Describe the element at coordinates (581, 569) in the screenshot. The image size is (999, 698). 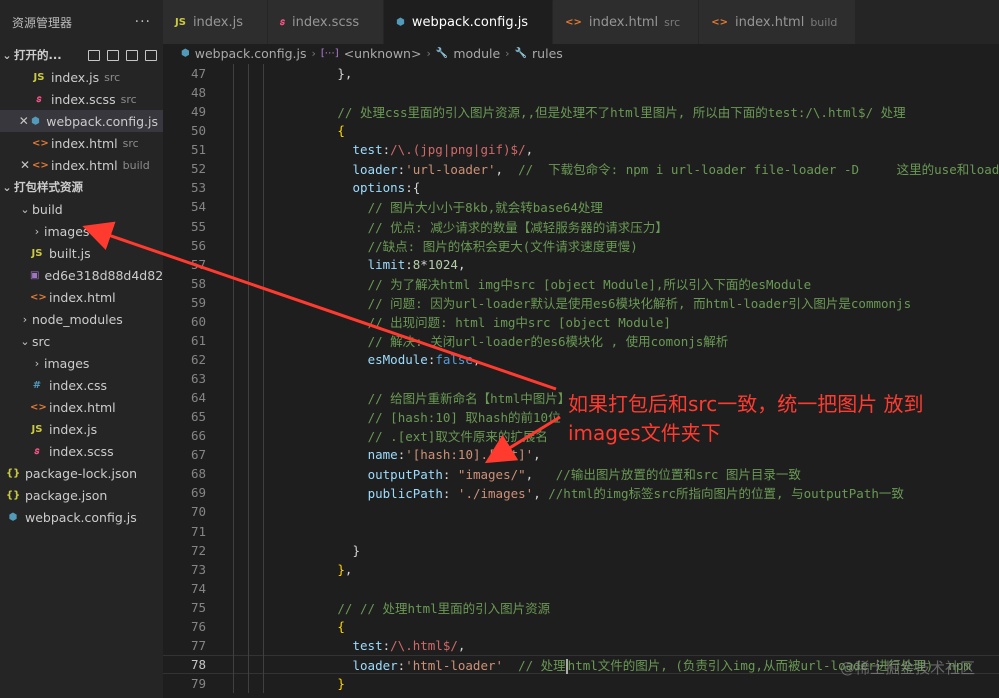
I see `code-line: 73},` at that location.